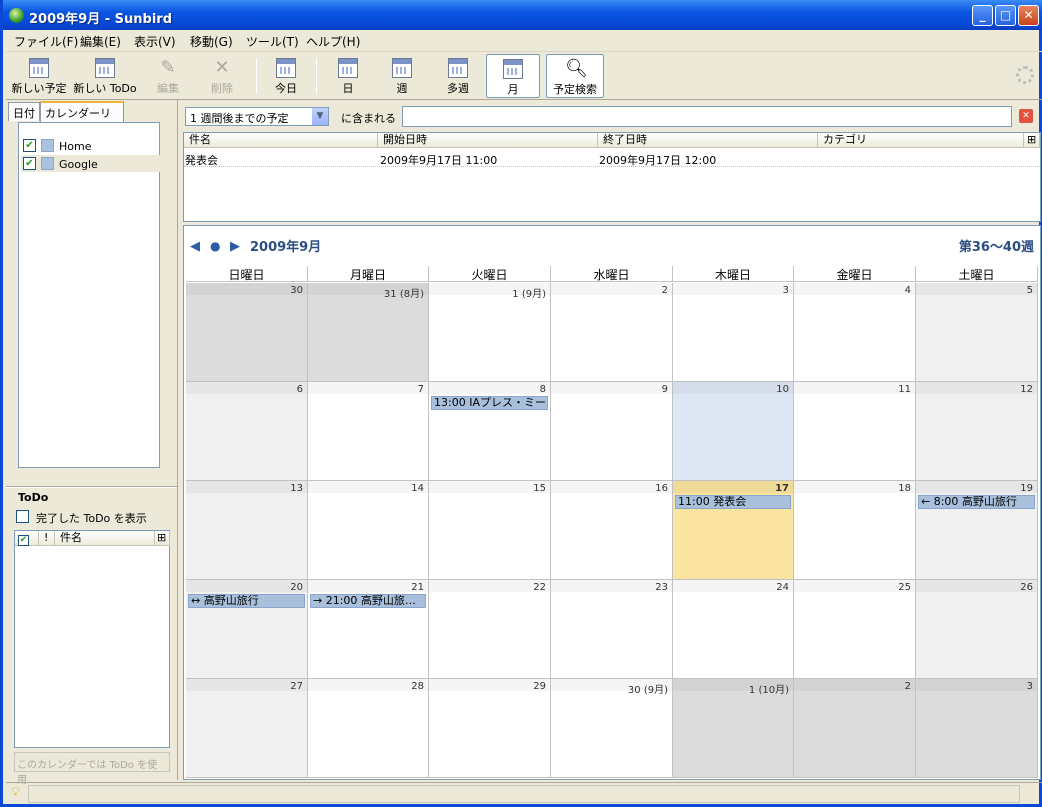  I want to click on day-cell: 16, so click(612, 530).